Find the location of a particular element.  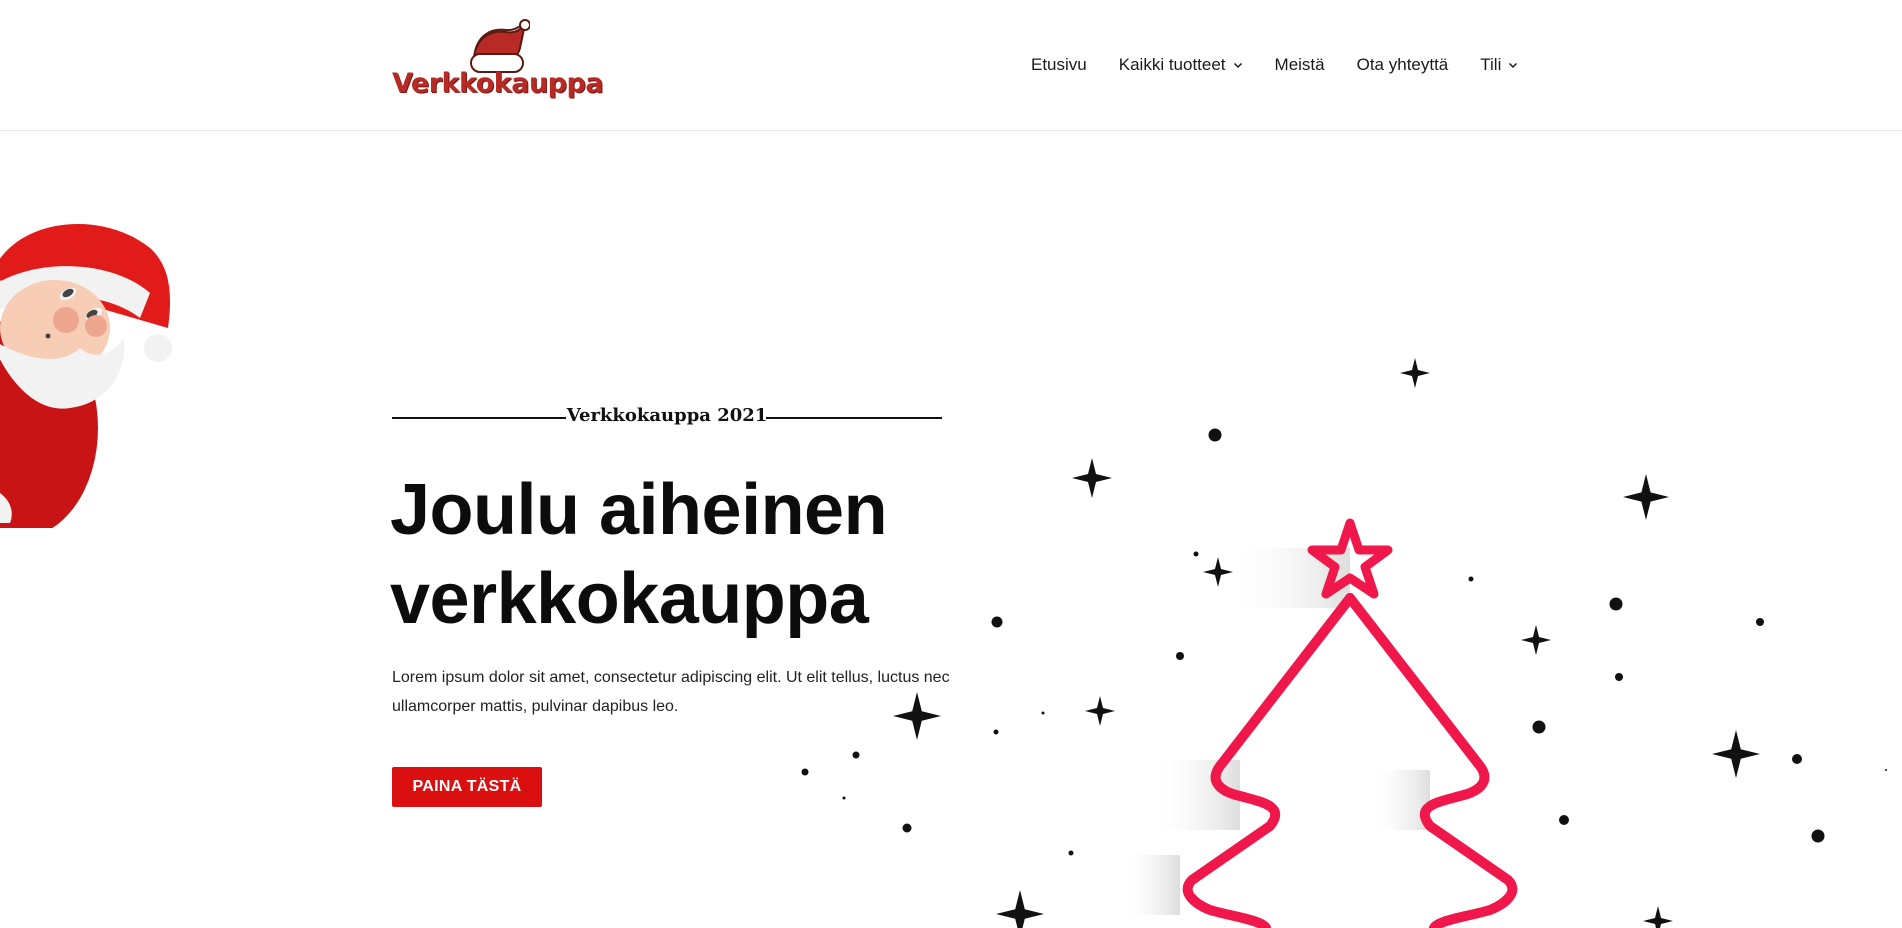

nav-item-tili: Tili is located at coordinates (1499, 65).